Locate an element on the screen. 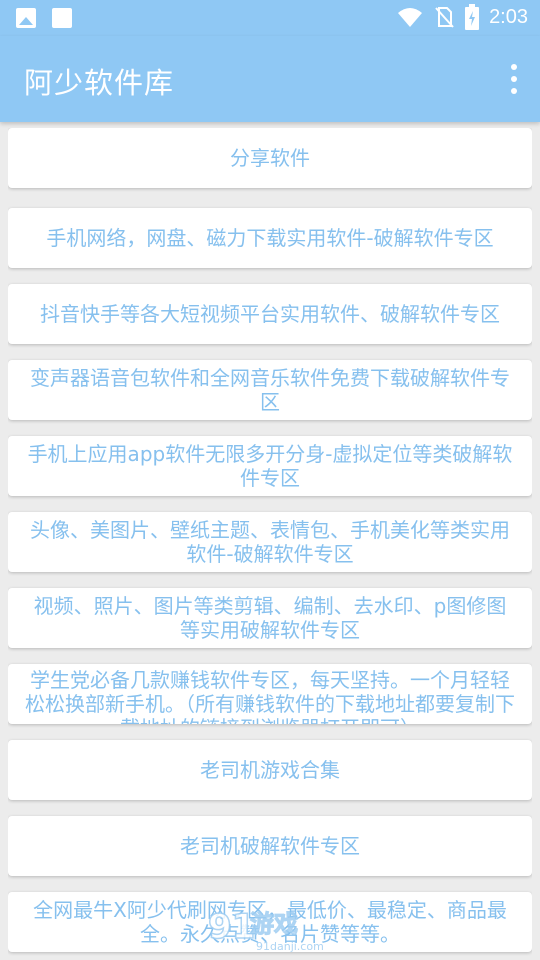 Image resolution: width=540 pixels, height=960 pixels. list-item-network-download: 手机网络，网盘、磁力下载实用软件-破解软件专区 is located at coordinates (270, 238).